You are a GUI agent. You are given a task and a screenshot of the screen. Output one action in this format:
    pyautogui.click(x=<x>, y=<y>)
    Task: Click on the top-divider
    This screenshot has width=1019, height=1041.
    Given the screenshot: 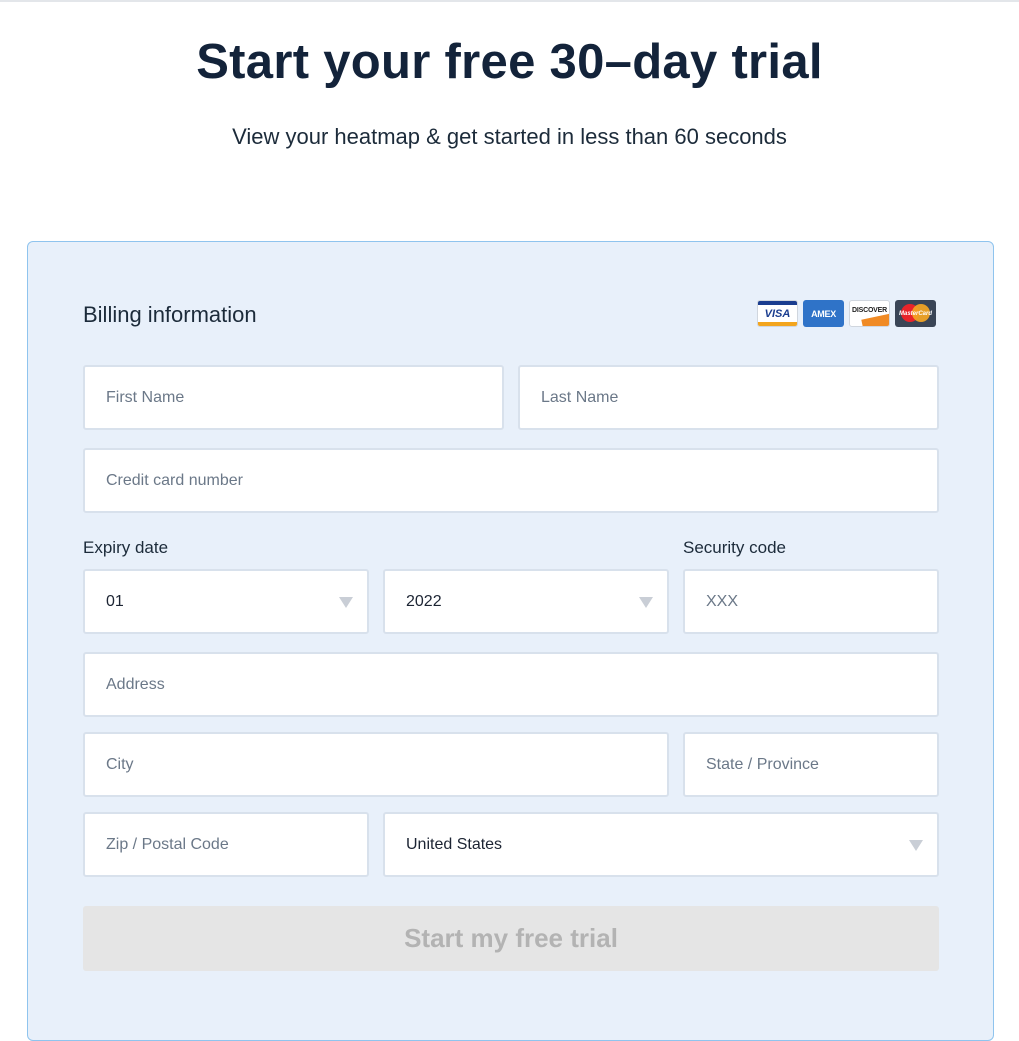 What is the action you would take?
    pyautogui.click(x=509, y=1)
    